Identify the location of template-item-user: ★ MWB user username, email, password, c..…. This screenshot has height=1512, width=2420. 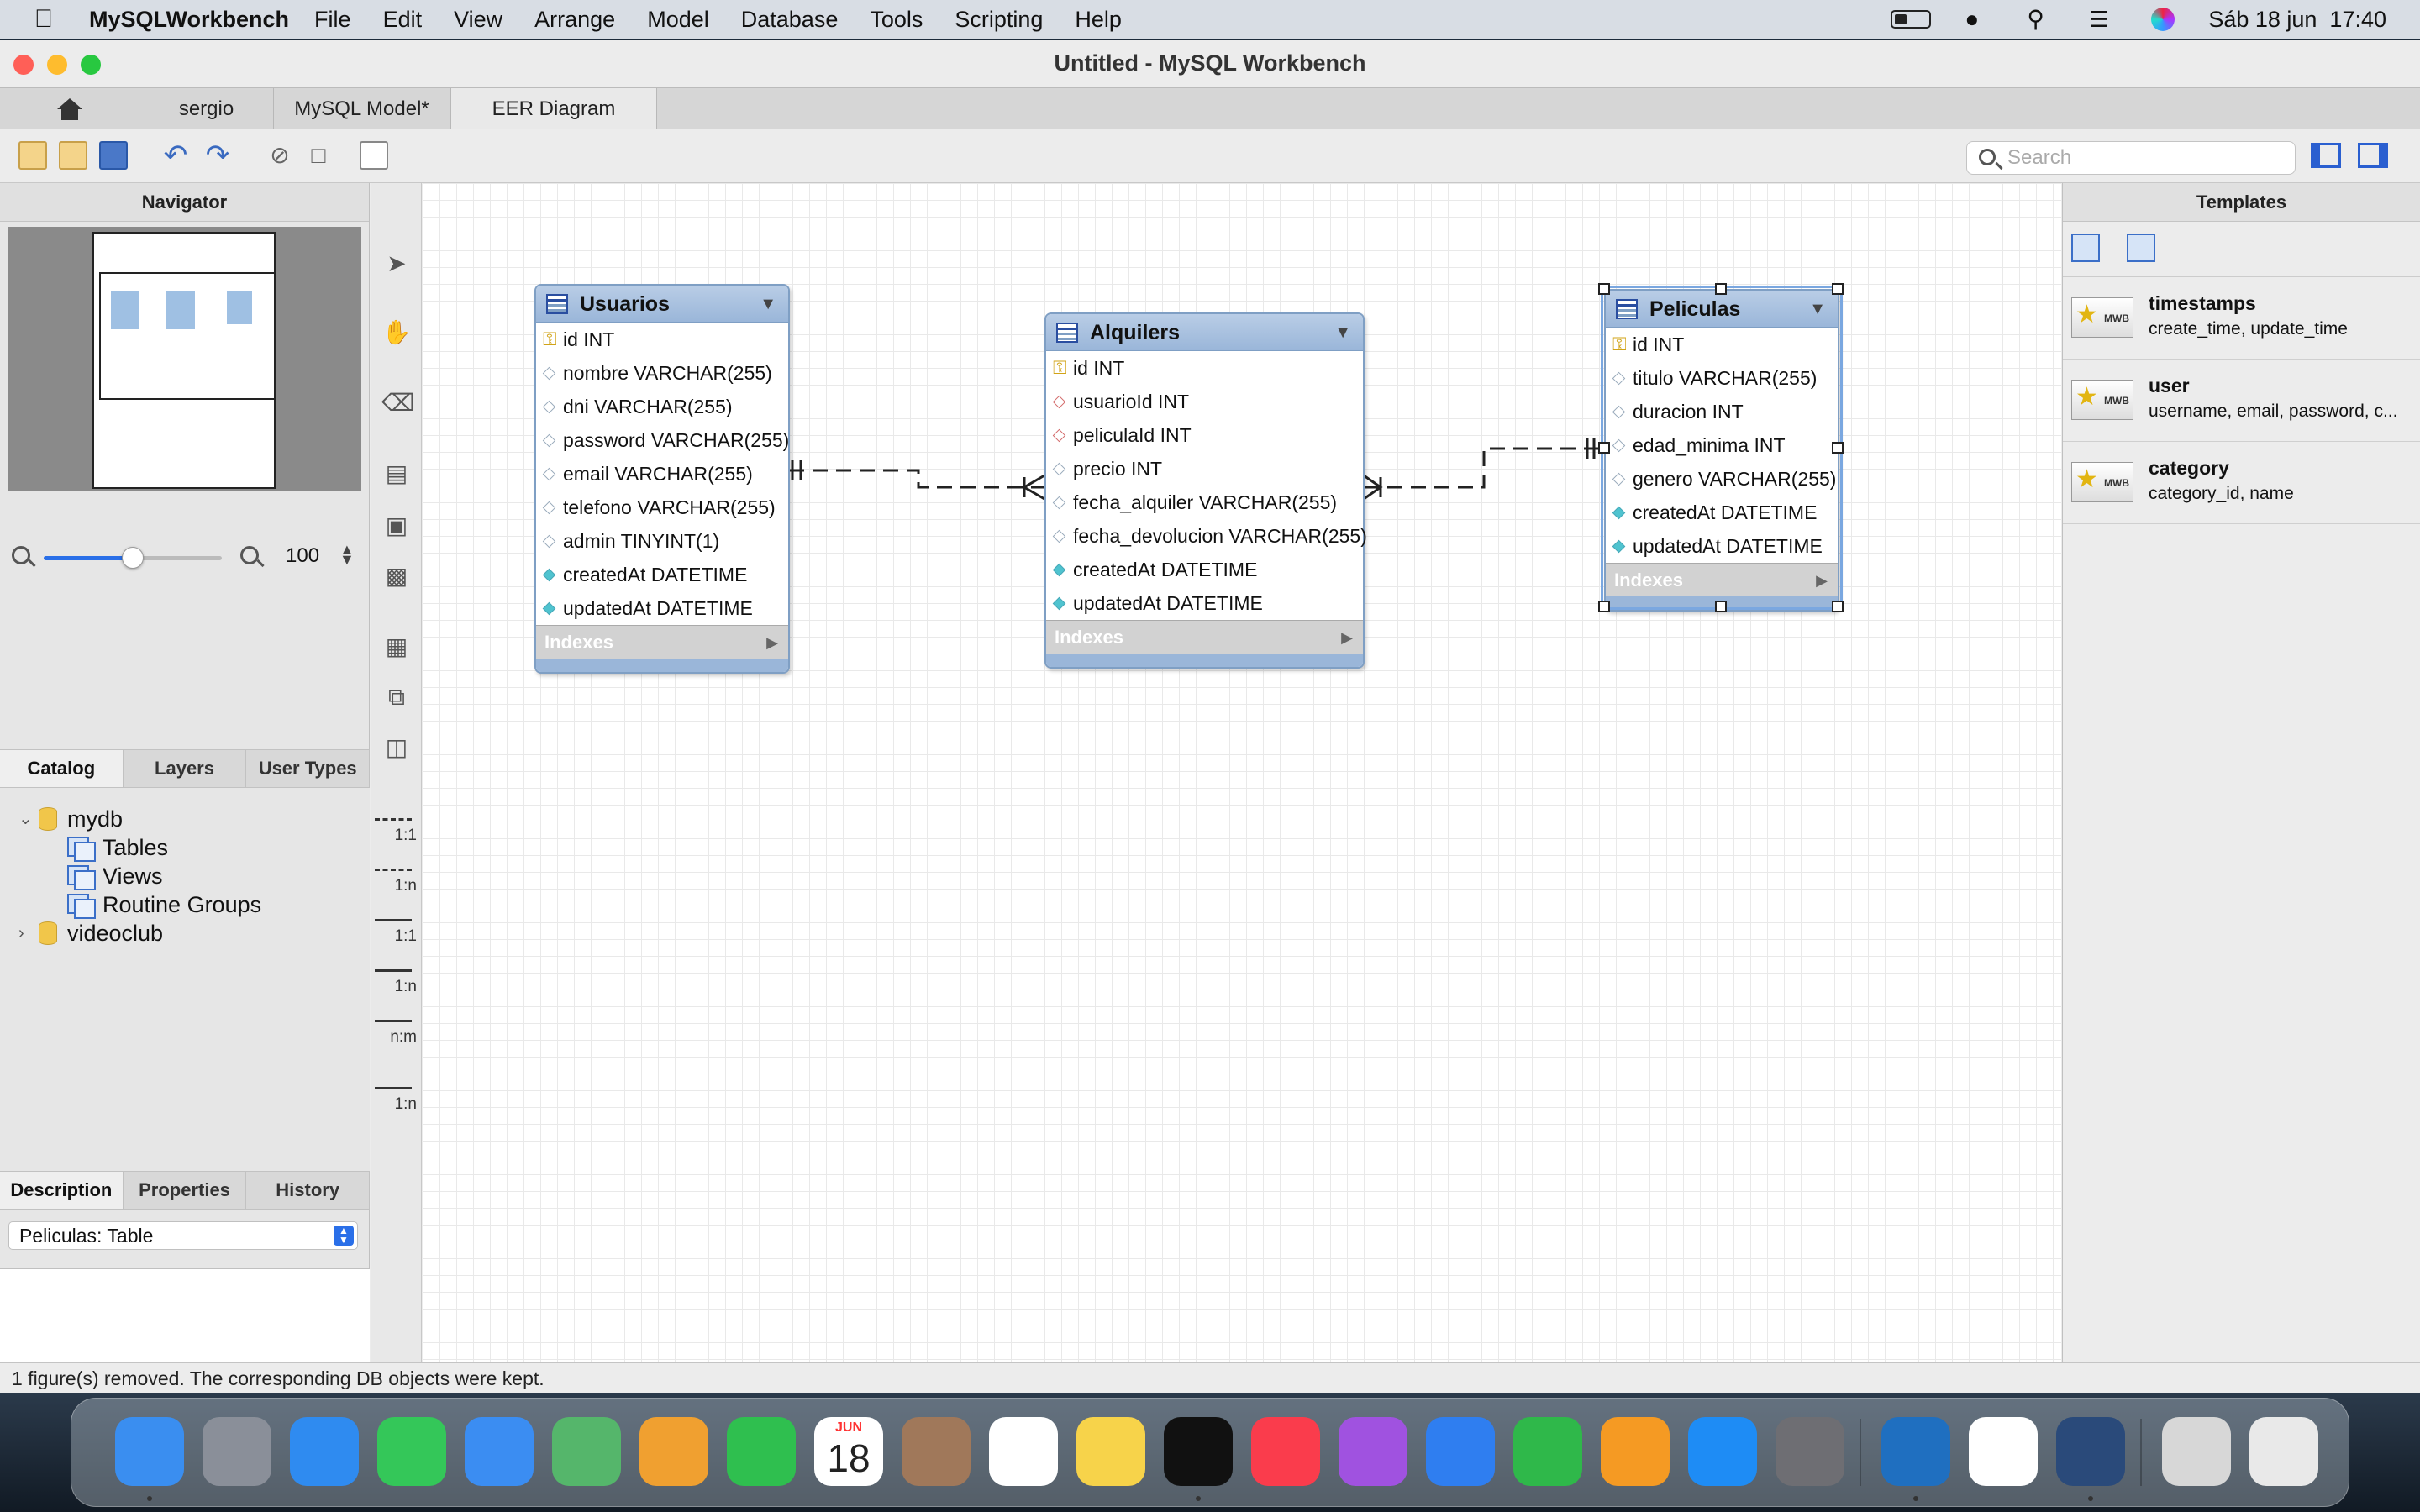
(2241, 401).